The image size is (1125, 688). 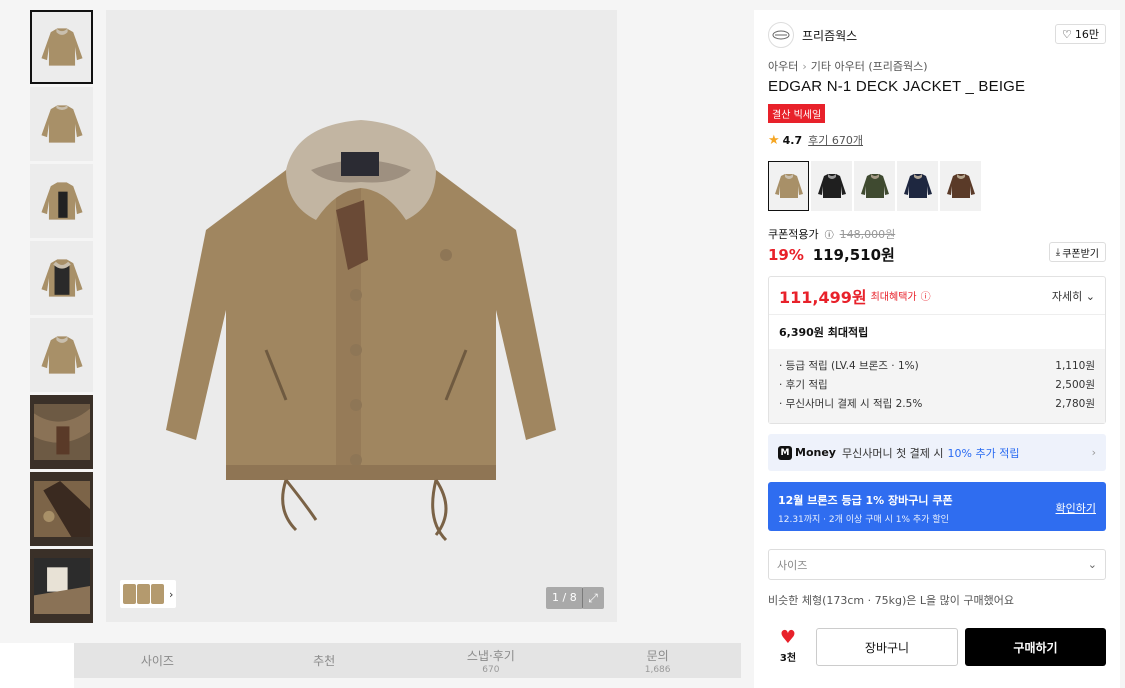 What do you see at coordinates (1075, 385) in the screenshot?
I see `points-row-value: 2,500원` at bounding box center [1075, 385].